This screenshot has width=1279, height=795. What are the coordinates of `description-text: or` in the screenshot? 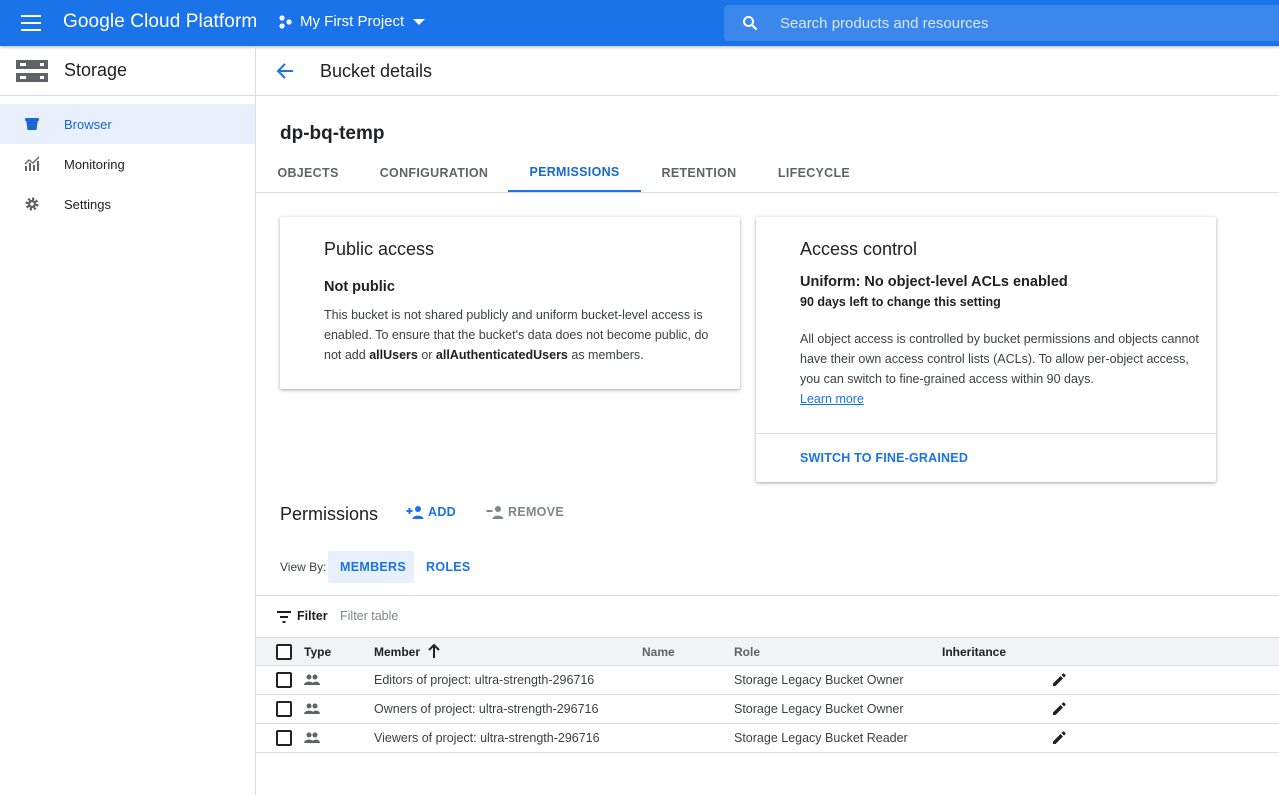 It's located at (426, 355).